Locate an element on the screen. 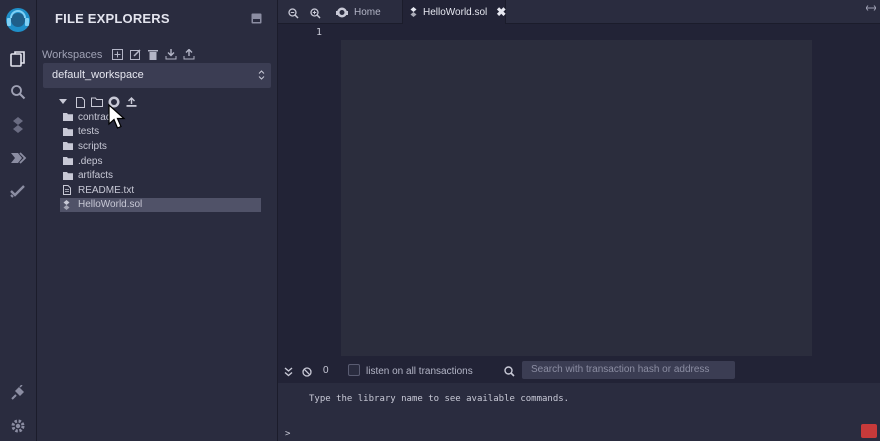 The height and width of the screenshot is (441, 880). terminal-prompt: > is located at coordinates (287, 434).